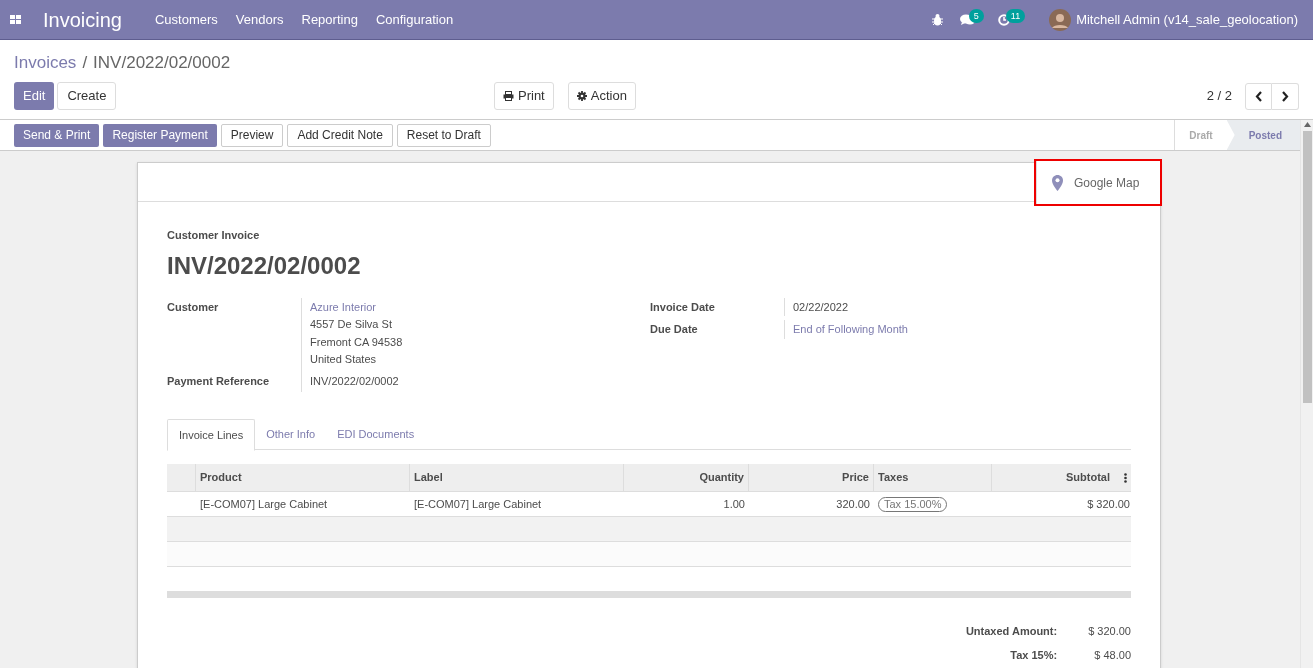 The width and height of the screenshot is (1313, 668). I want to click on settings-icon, so click(581, 96).